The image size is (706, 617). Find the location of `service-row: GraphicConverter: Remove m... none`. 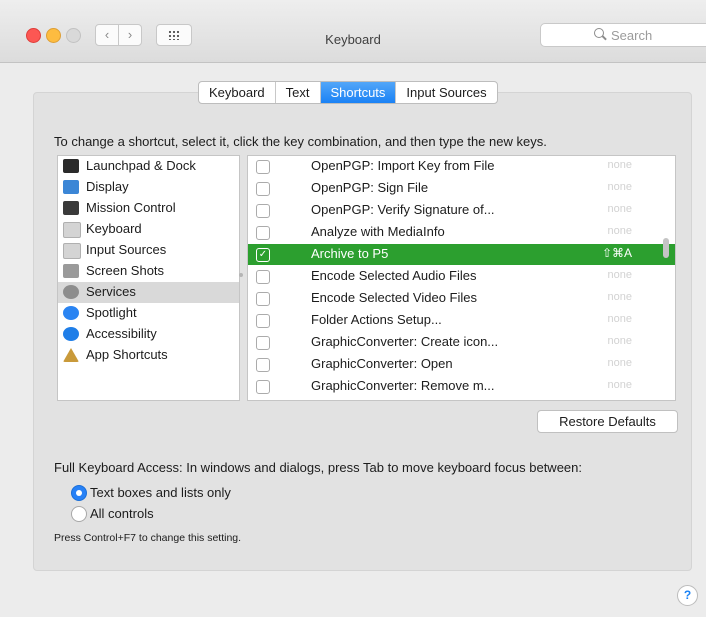

service-row: GraphicConverter: Remove m... none is located at coordinates (461, 386).